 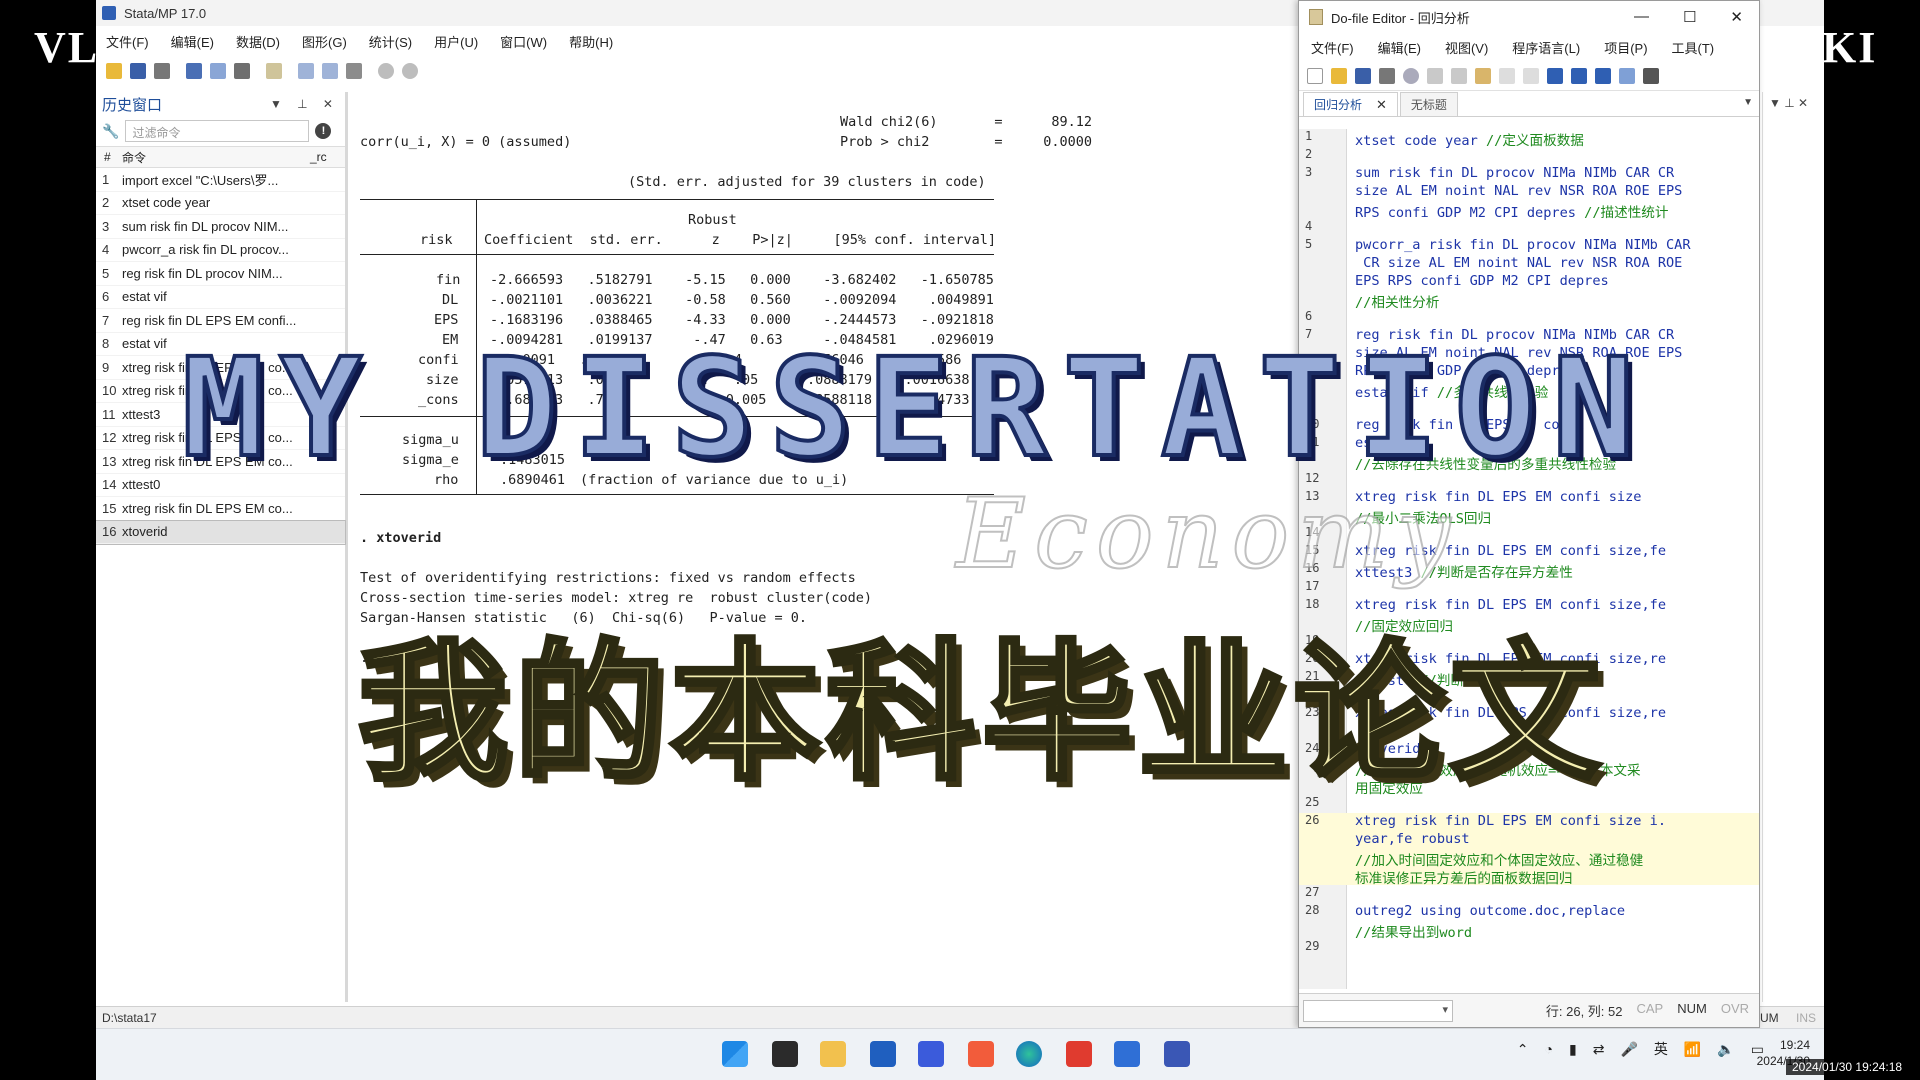 What do you see at coordinates (1399, 47) in the screenshot?
I see `do-menu-edit: 编辑(E)` at bounding box center [1399, 47].